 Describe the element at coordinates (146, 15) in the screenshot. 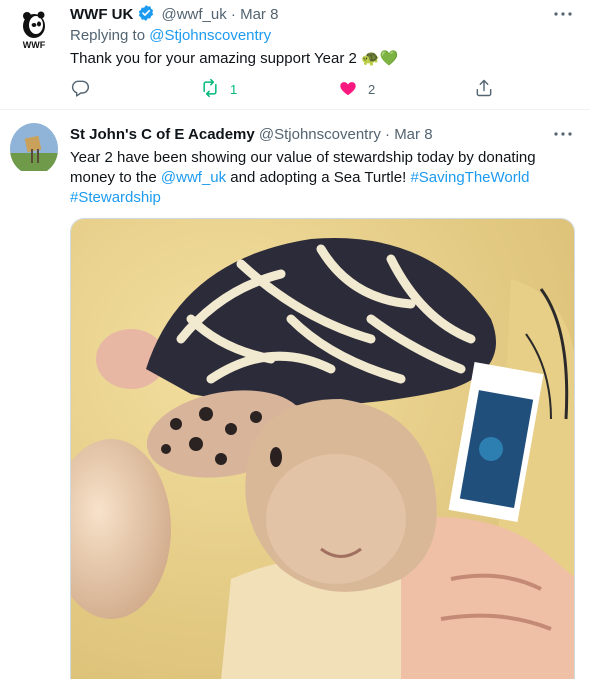

I see `verified-badge-icon` at that location.